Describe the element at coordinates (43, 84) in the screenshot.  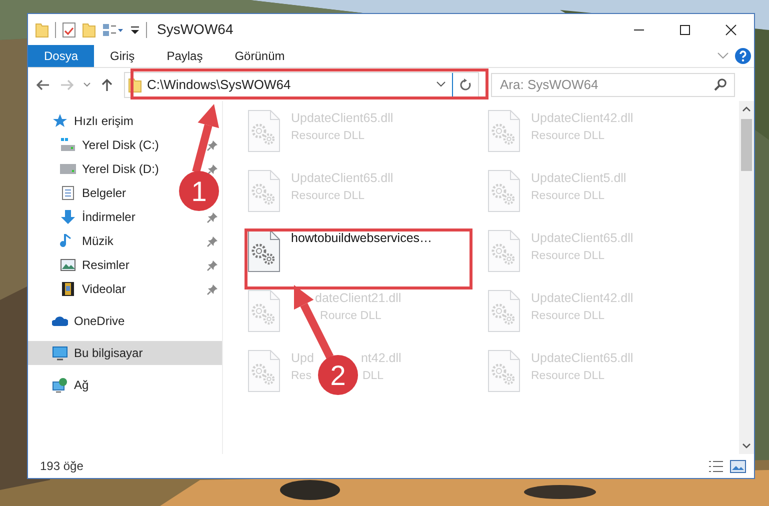
I see `back-arrow-icon` at that location.